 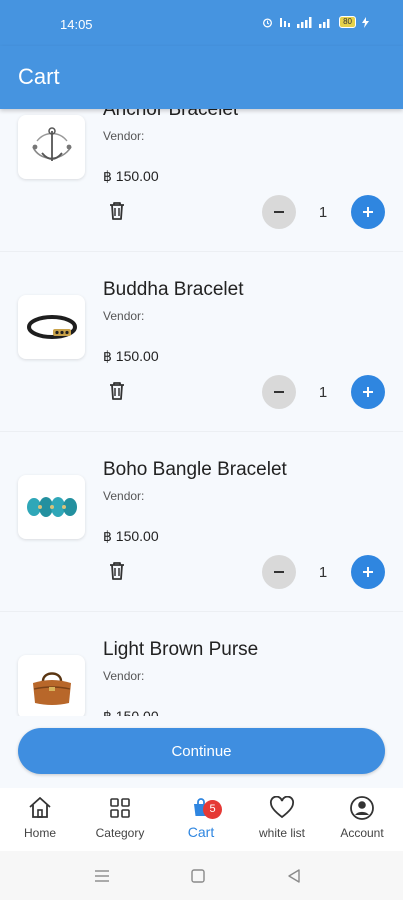 I want to click on menu-icon, so click(x=102, y=876).